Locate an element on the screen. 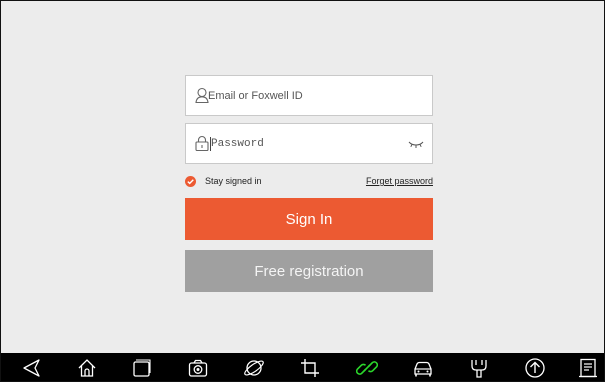 This screenshot has height=382, width=605. login-options: Stay signed in Forget password is located at coordinates (309, 182).